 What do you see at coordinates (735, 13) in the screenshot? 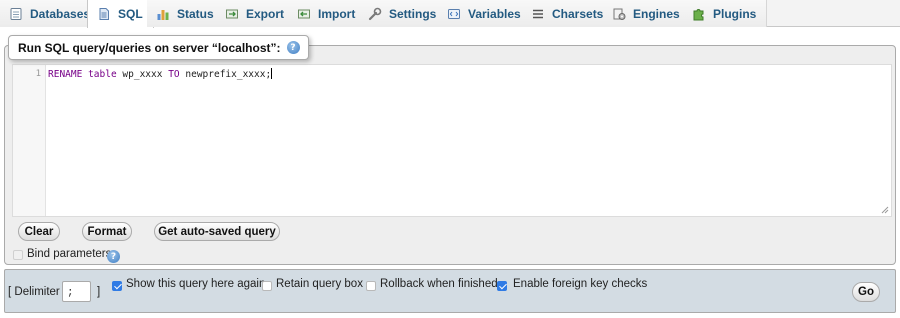
I see `tab-label: Plugins` at bounding box center [735, 13].